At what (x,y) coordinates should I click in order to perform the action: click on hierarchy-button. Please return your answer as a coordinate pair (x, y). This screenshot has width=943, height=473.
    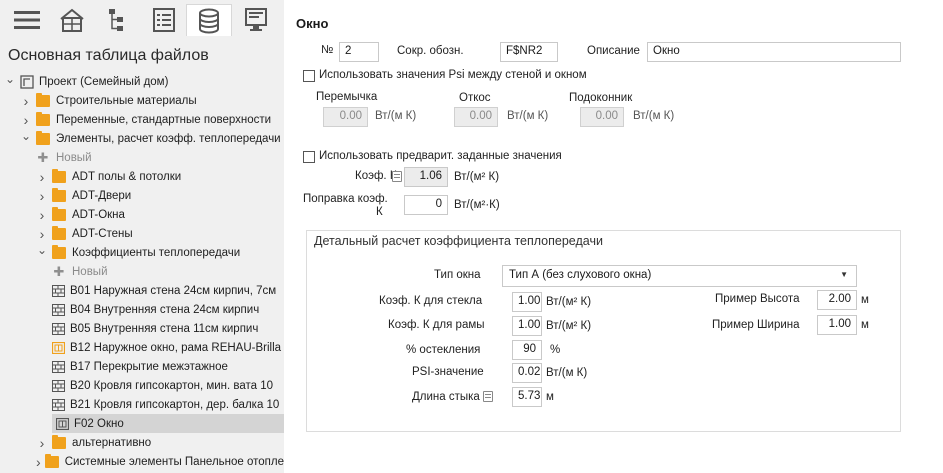
    Looking at the image, I should click on (117, 20).